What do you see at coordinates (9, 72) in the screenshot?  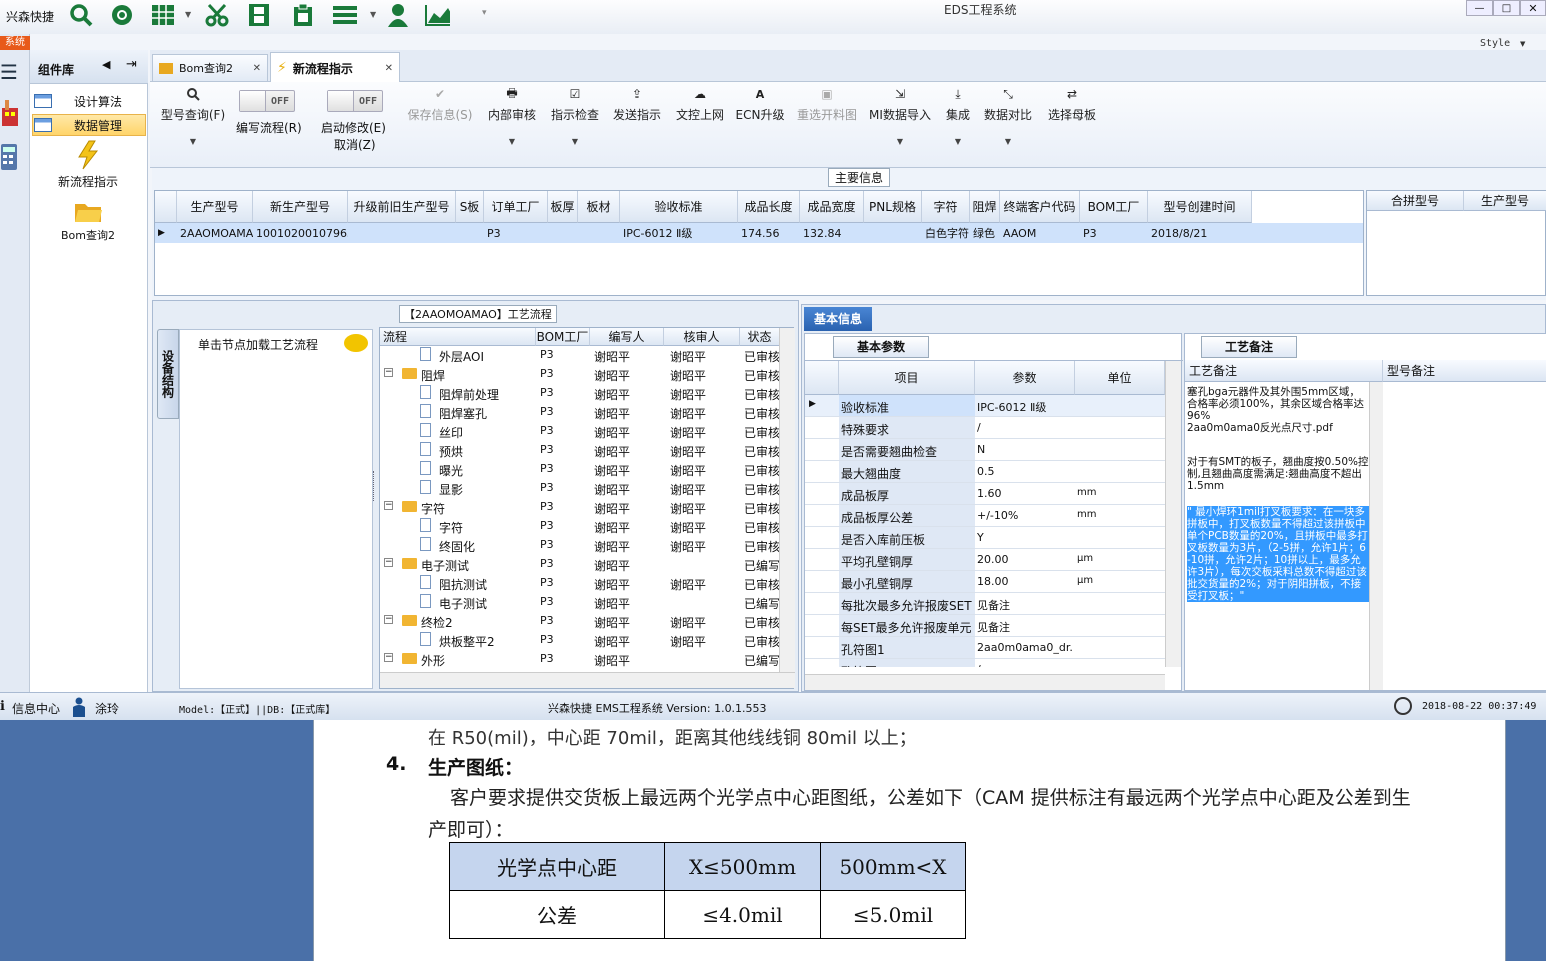 I see `menu-icon: ☰` at bounding box center [9, 72].